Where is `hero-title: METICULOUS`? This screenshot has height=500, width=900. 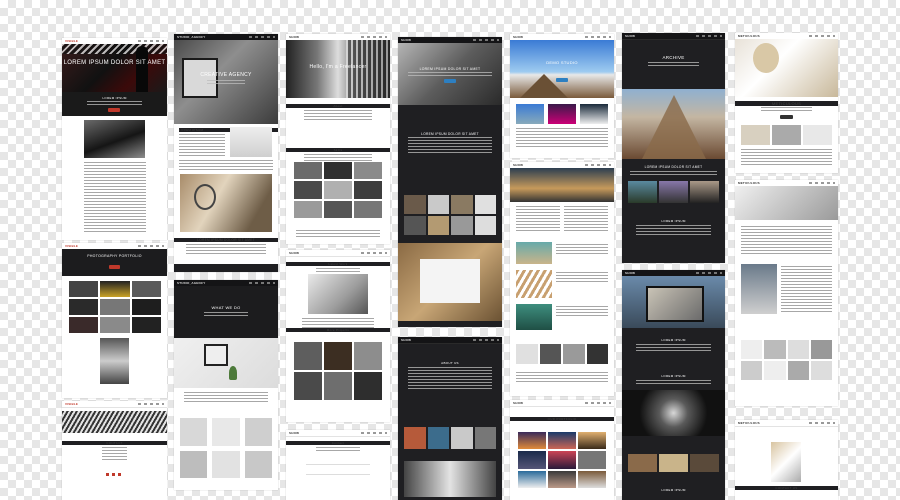 hero-title: METICULOUS is located at coordinates (786, 103).